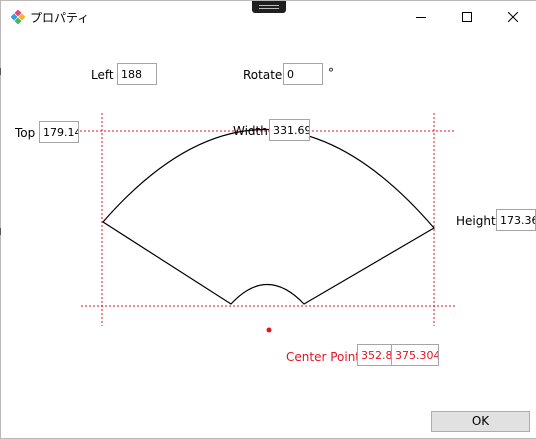  Describe the element at coordinates (480, 421) in the screenshot. I see `ok-button: OK` at that location.